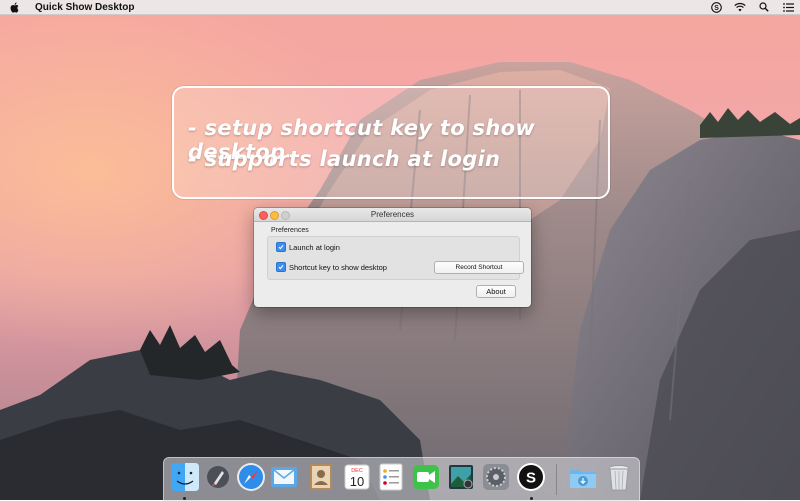  Describe the element at coordinates (338, 267) in the screenshot. I see `shortcut-key-label: Shortcut key to show desktop` at that location.